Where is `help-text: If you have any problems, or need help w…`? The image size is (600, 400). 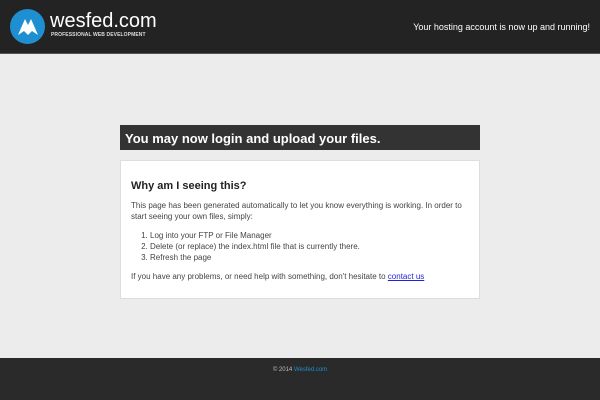
help-text: If you have any problems, or need help w… is located at coordinates (300, 276).